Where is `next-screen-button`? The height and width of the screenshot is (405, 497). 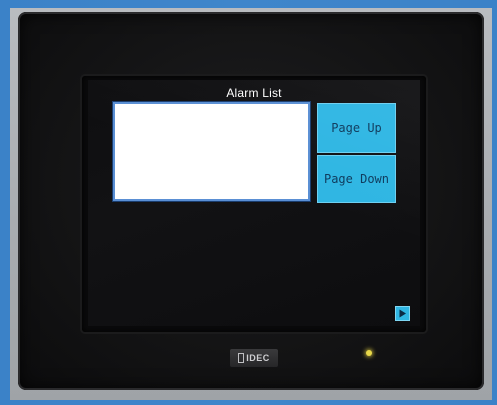 next-screen-button is located at coordinates (402, 313).